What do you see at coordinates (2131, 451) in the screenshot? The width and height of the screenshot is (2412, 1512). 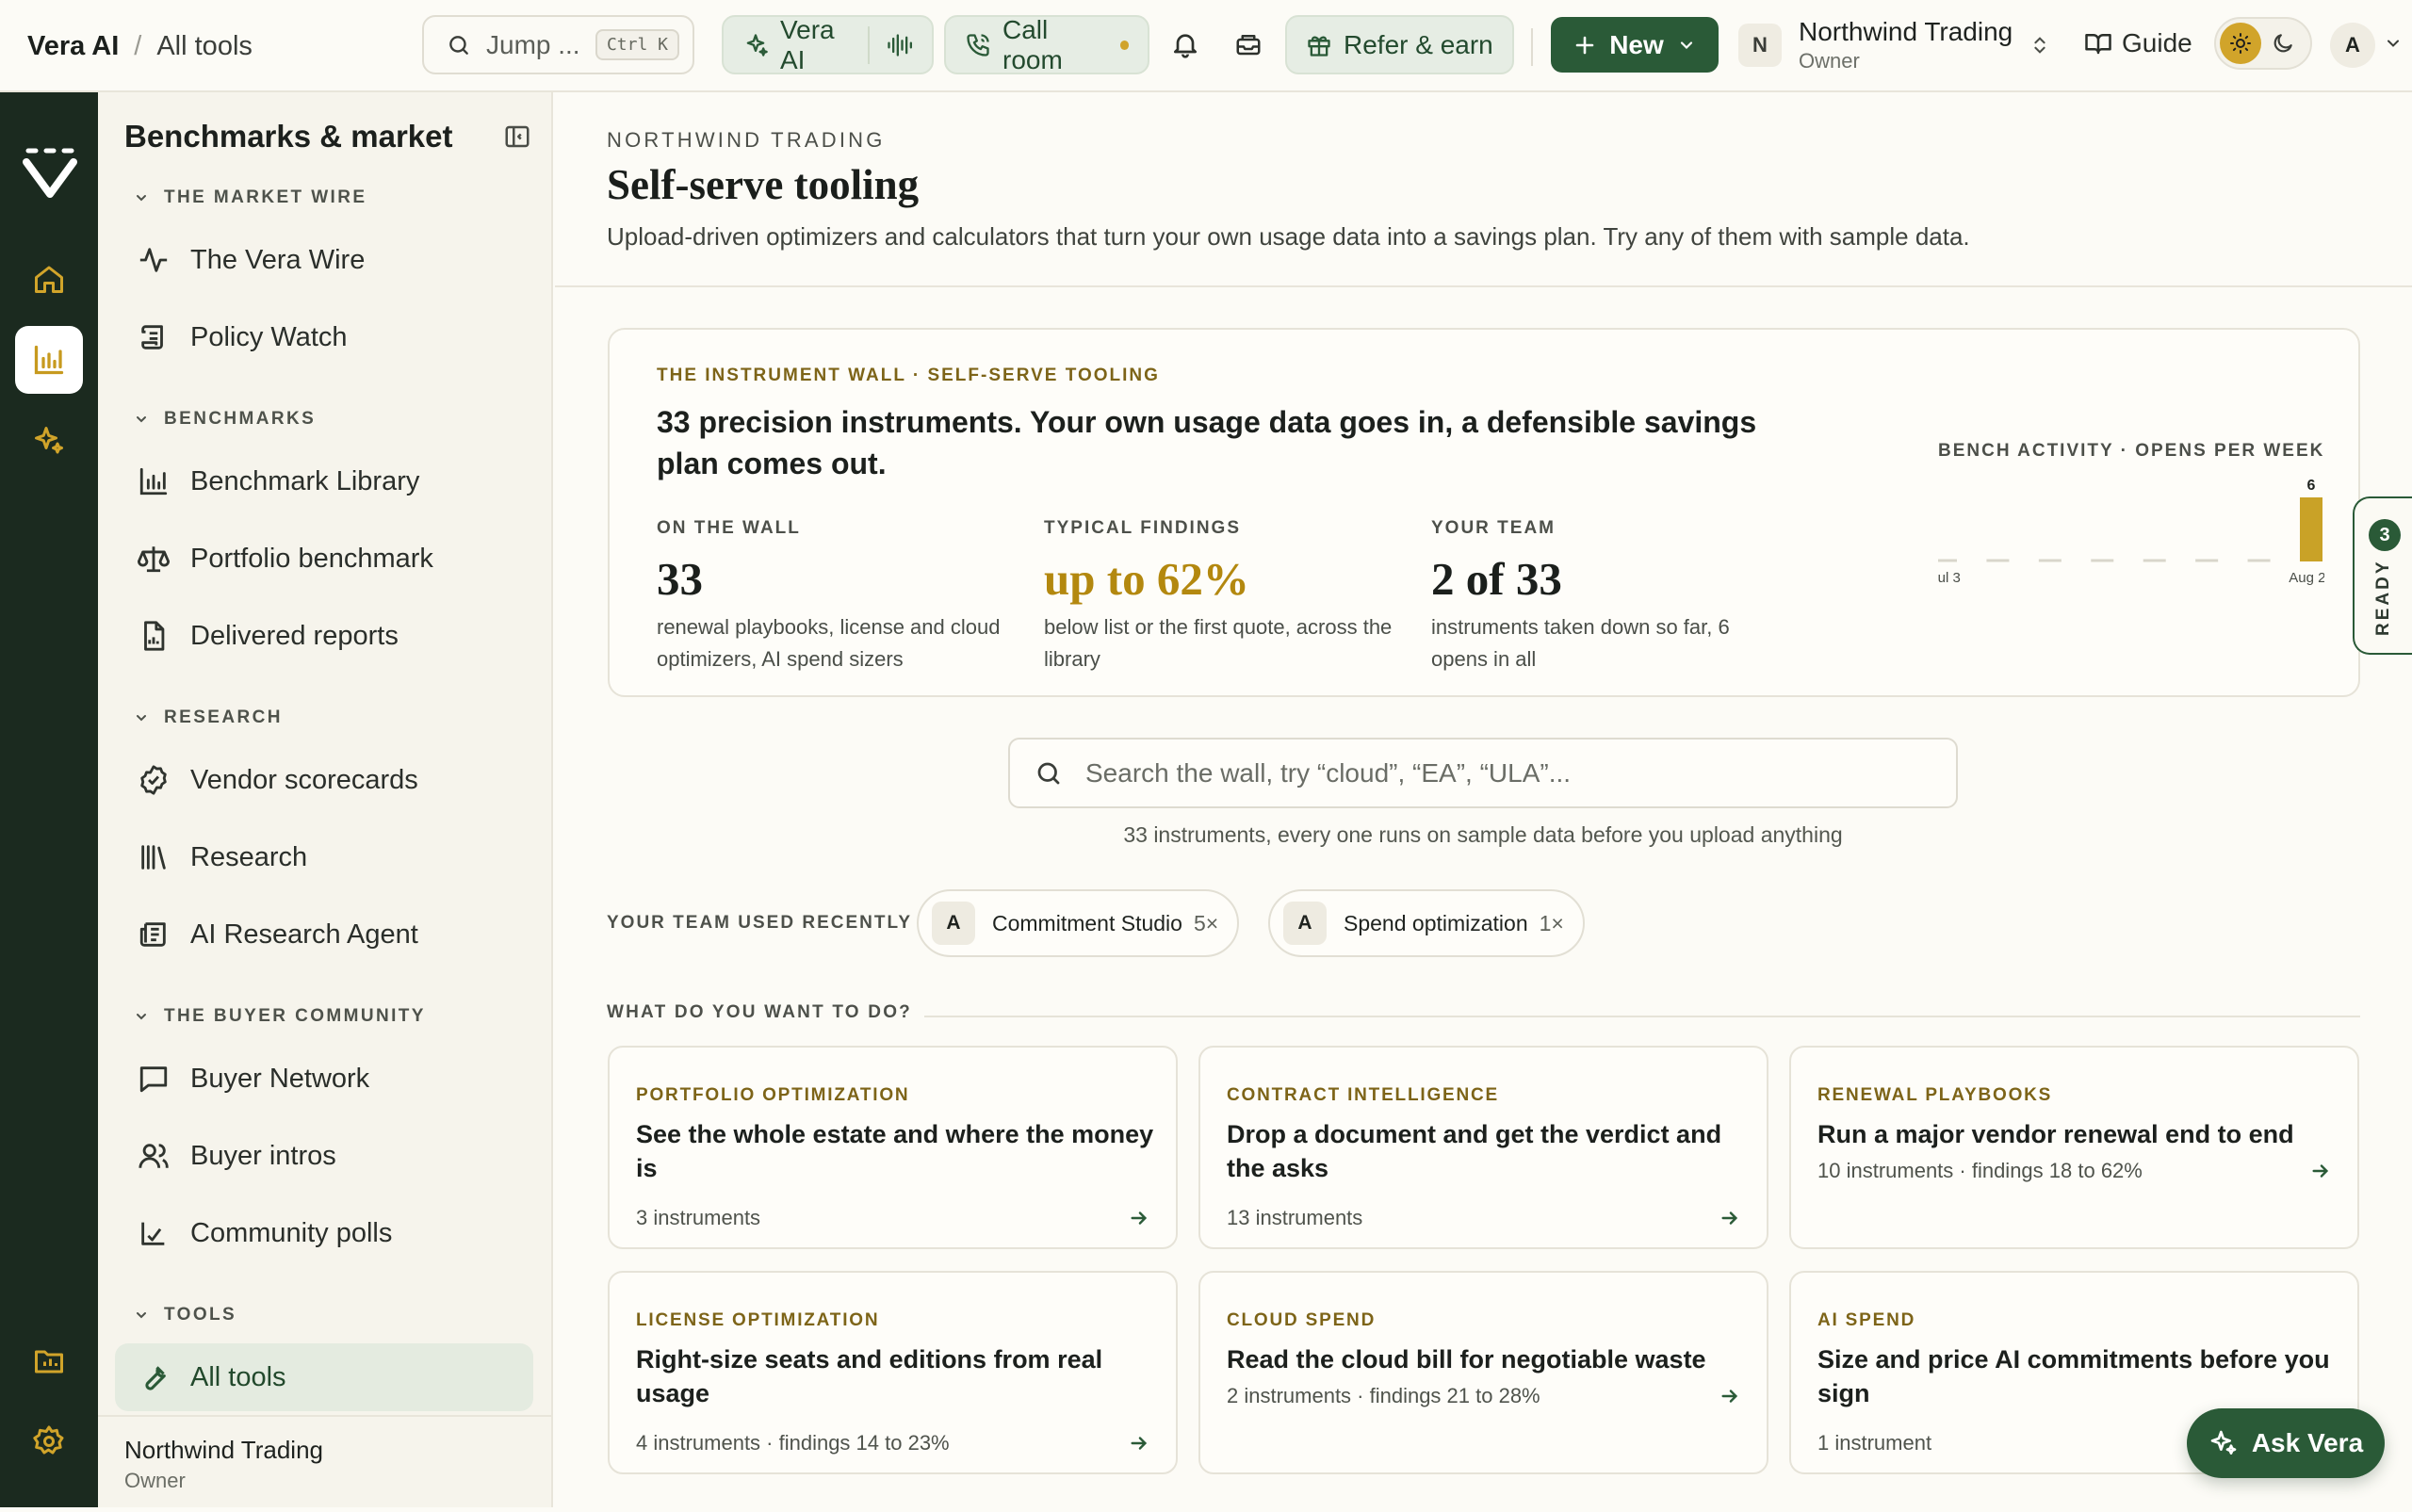 I see `bench-activity-label: BENCH ACTIVITY · OPENS PER WEEK` at bounding box center [2131, 451].